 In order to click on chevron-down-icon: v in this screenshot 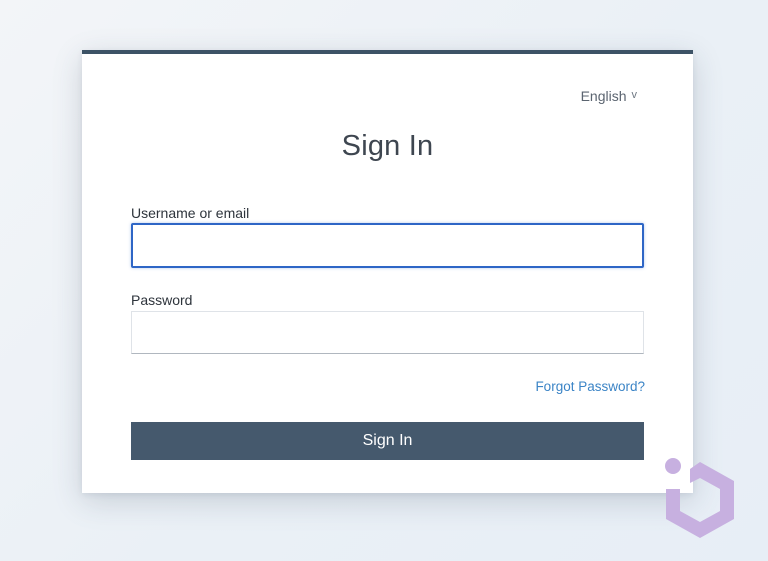, I will do `click(634, 95)`.